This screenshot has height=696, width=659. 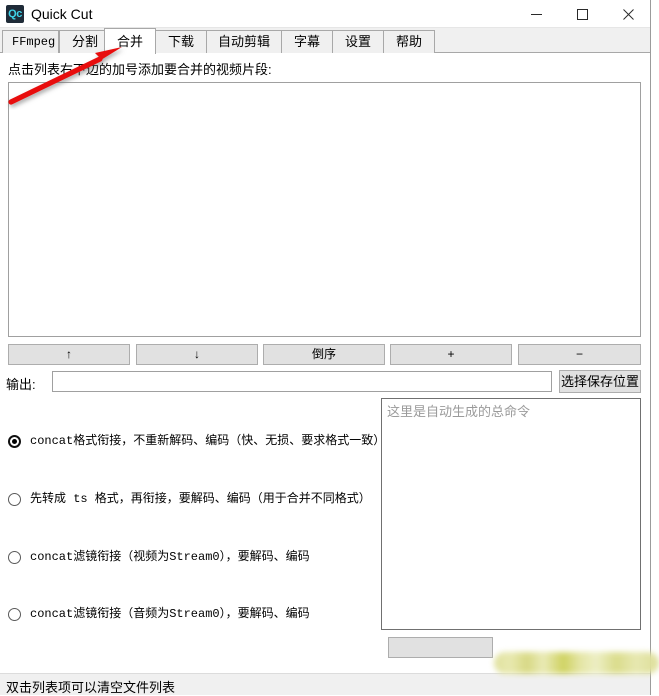 What do you see at coordinates (15, 14) in the screenshot?
I see `app-logo-icon: Qc` at bounding box center [15, 14].